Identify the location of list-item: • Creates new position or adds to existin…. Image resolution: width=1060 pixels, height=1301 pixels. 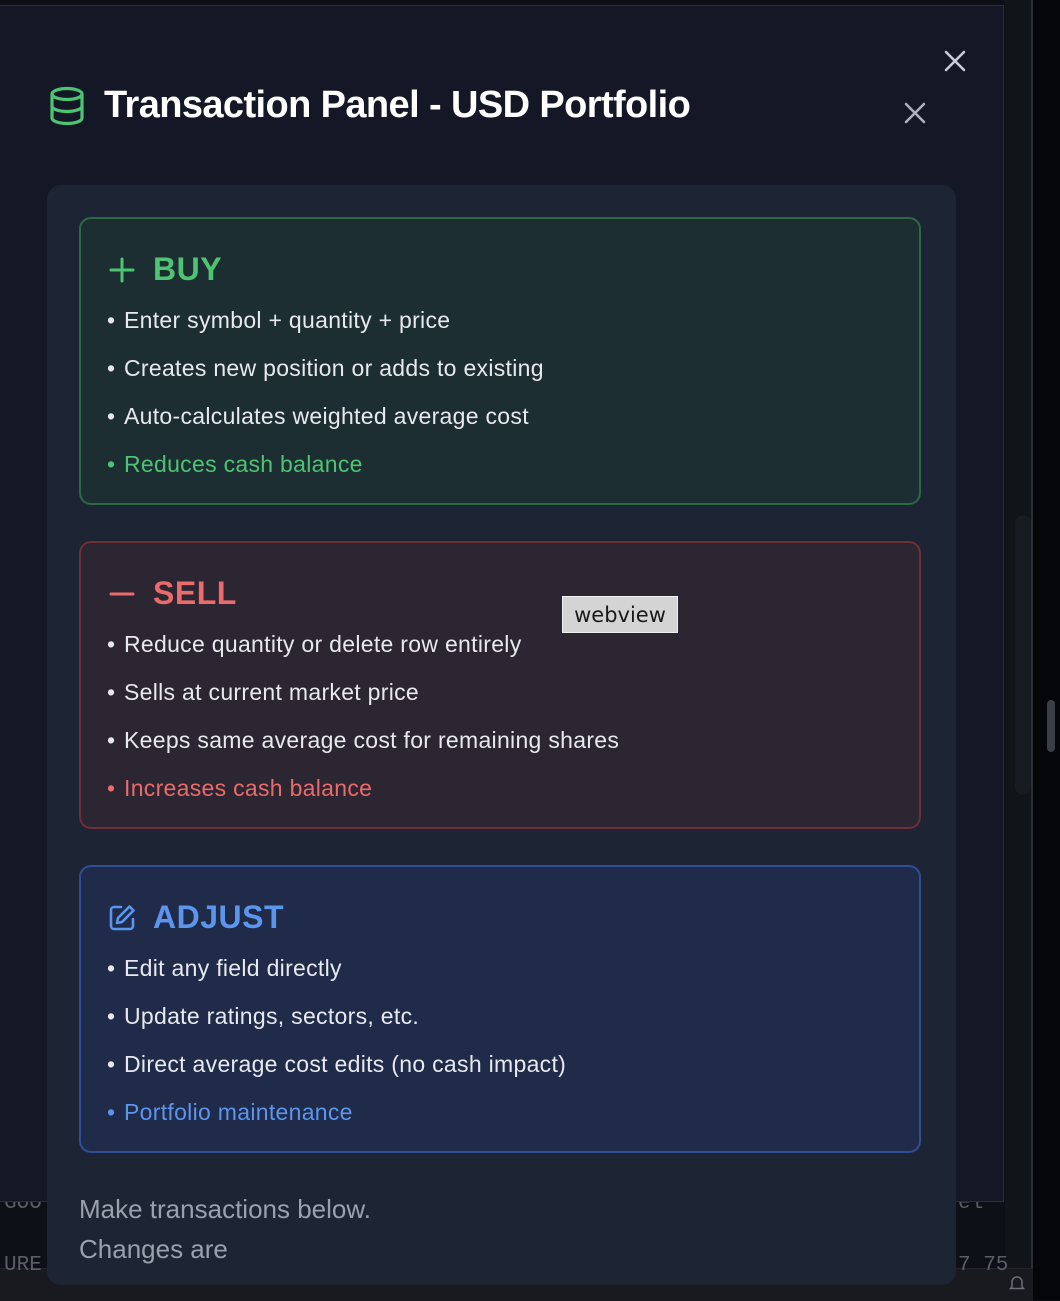
(325, 379).